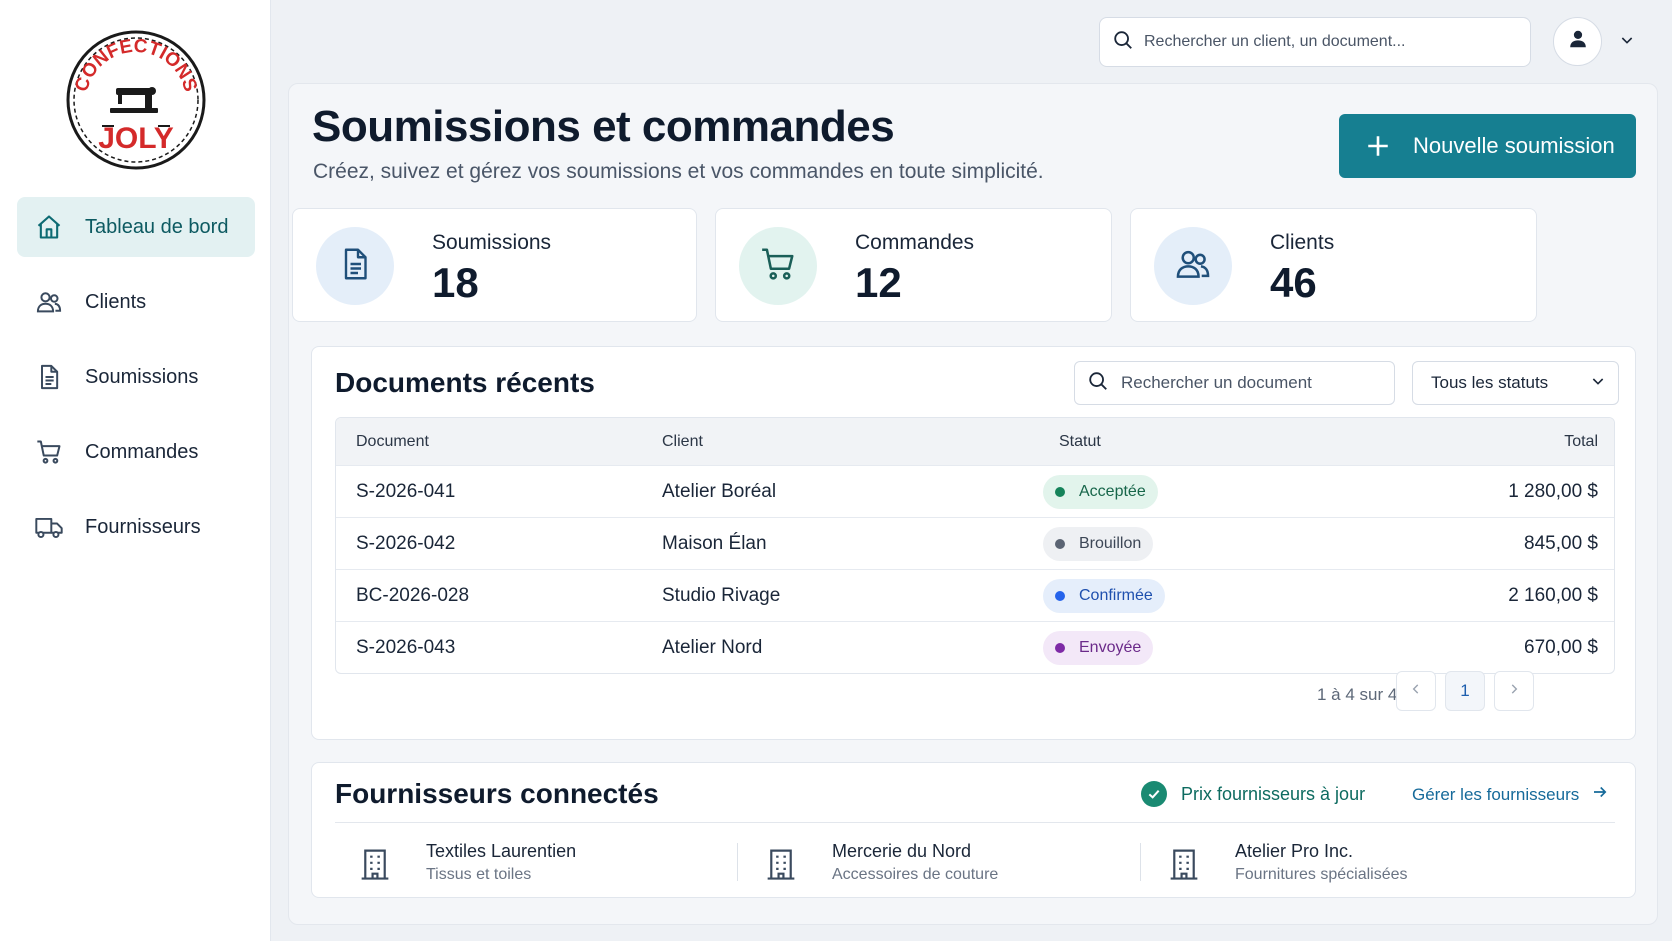 This screenshot has height=941, width=1672. What do you see at coordinates (1561, 647) in the screenshot?
I see `cell-total: 670,00 $` at bounding box center [1561, 647].